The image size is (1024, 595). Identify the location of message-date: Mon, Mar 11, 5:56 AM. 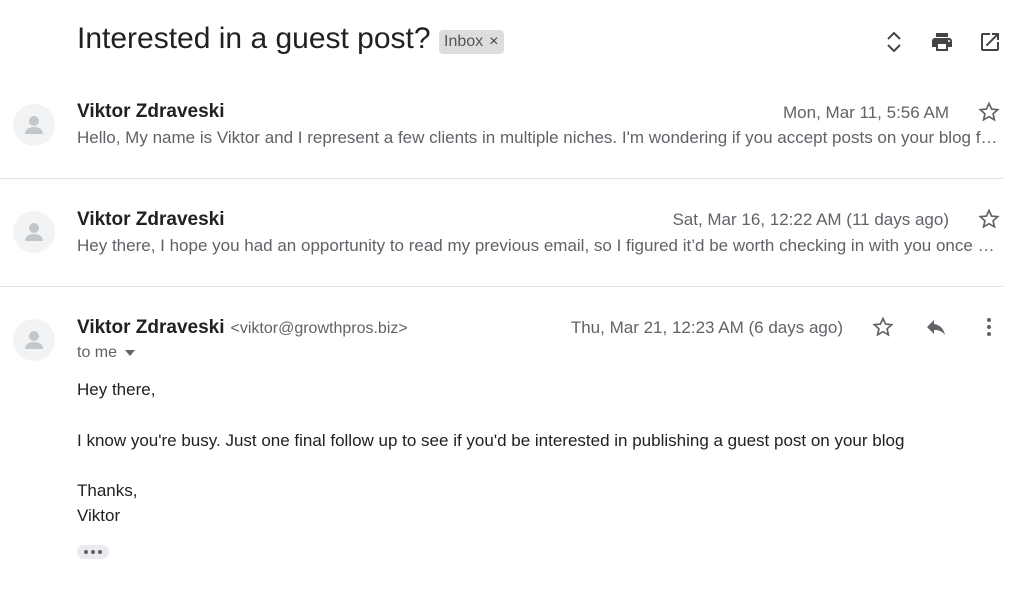
(866, 112).